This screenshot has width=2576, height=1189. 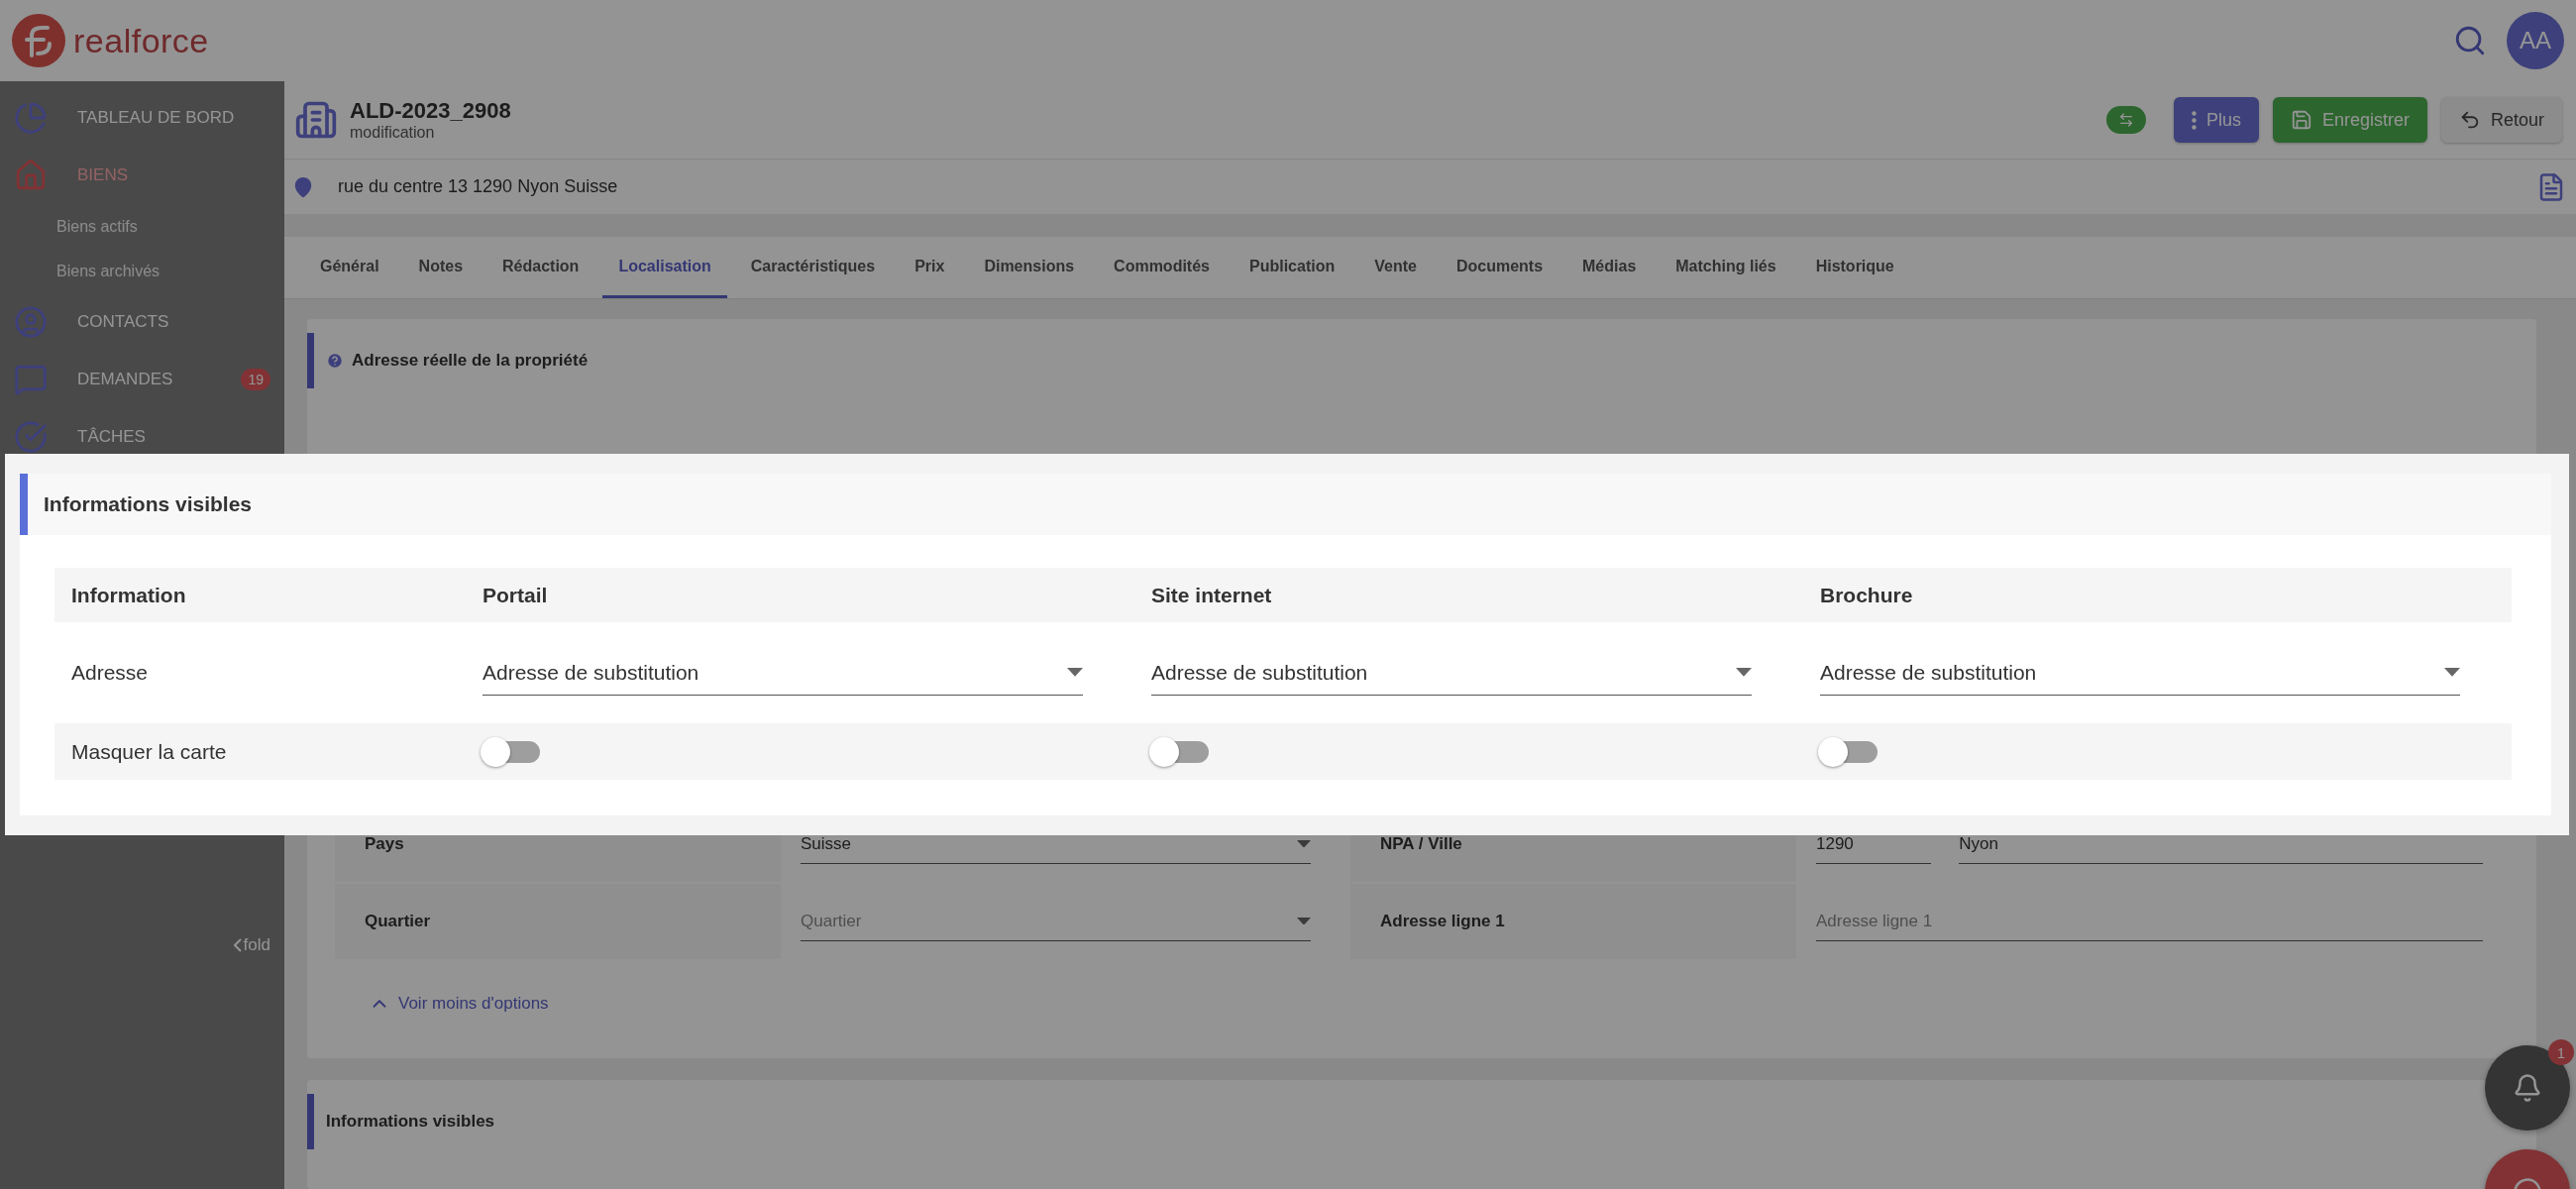 I want to click on sidebar-item: DEMANDES 19, so click(x=142, y=379).